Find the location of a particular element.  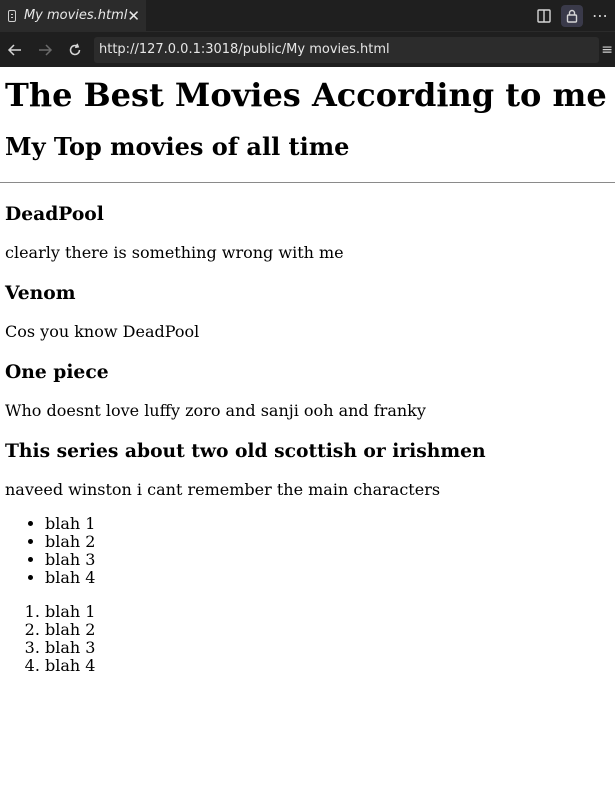

tab-title: My movies.html is located at coordinates (75, 15).